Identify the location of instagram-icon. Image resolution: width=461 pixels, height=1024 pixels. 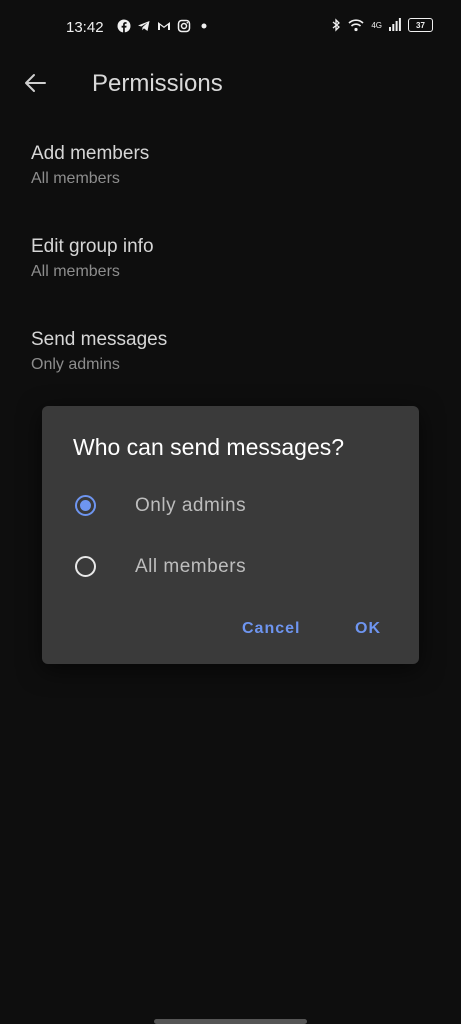
(184, 26).